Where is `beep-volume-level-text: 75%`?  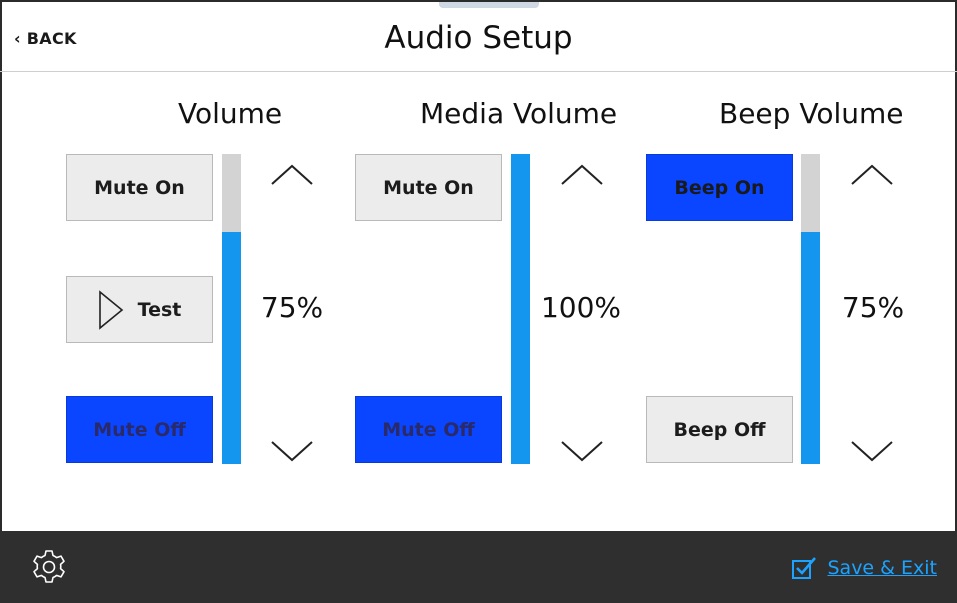
beep-volume-level-text: 75% is located at coordinates (873, 307).